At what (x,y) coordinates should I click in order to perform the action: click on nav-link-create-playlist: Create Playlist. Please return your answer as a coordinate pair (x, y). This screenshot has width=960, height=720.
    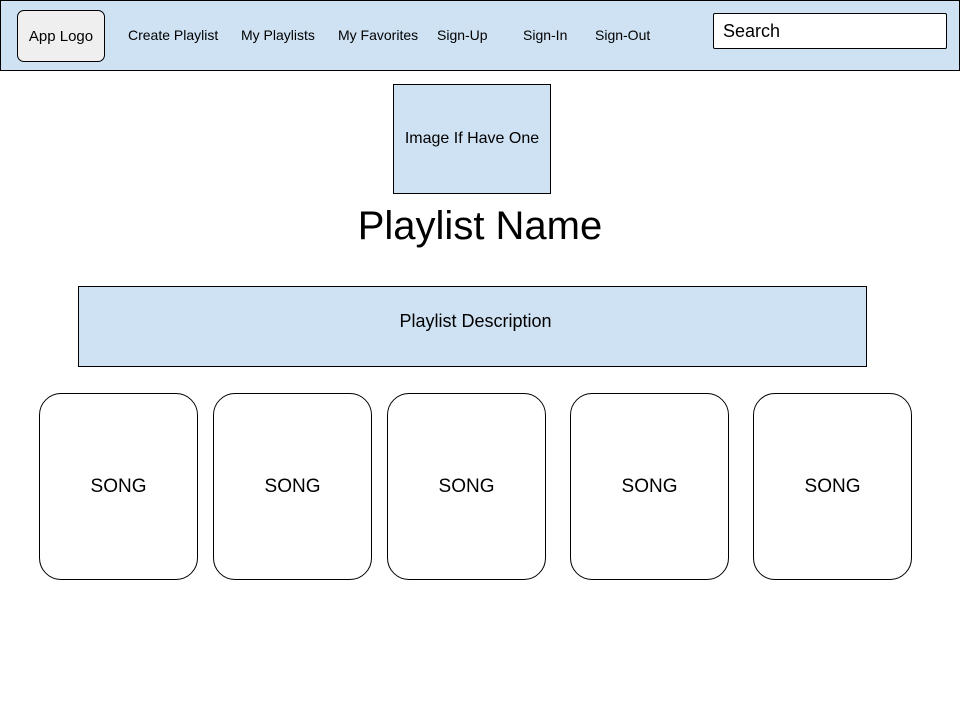
    Looking at the image, I should click on (173, 35).